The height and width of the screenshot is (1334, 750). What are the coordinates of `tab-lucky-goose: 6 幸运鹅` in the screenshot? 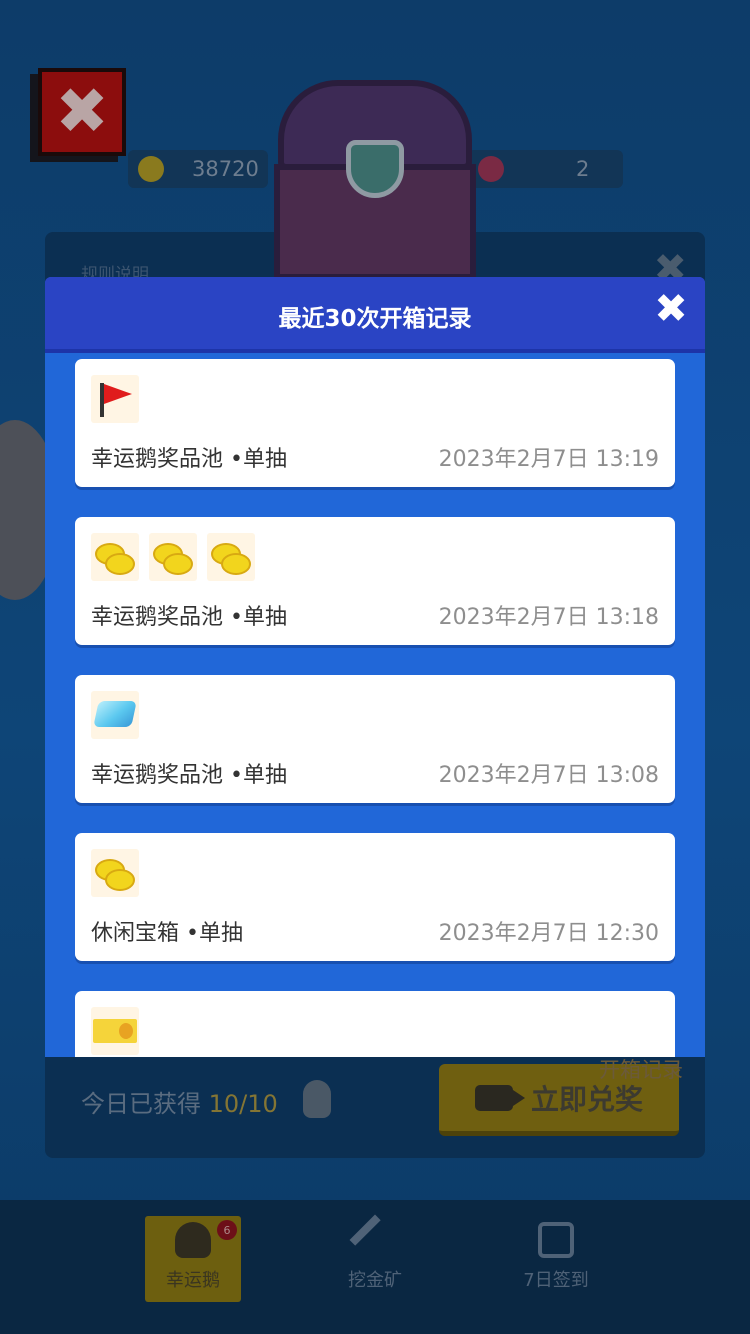 It's located at (193, 1259).